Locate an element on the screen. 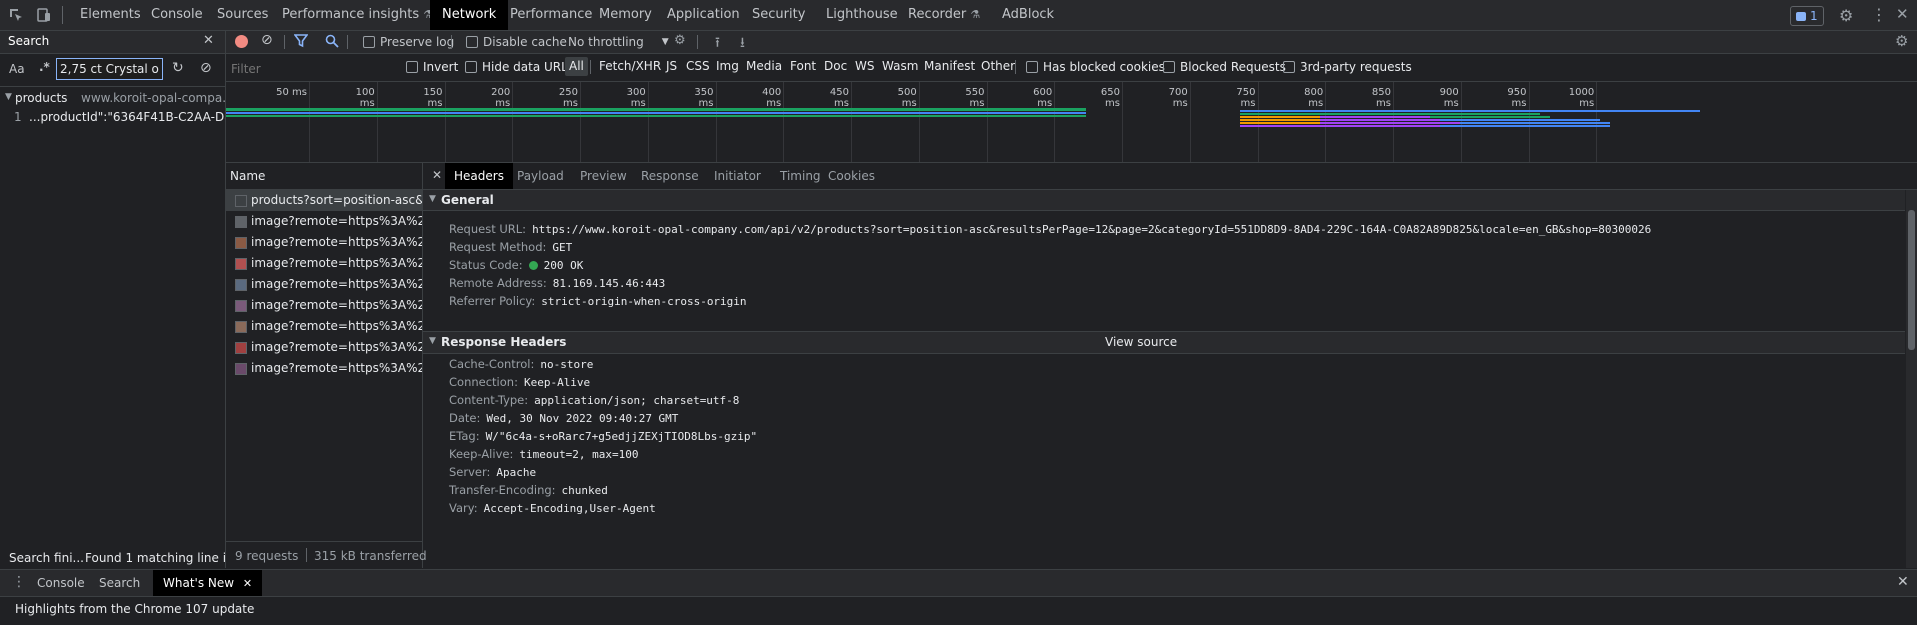 This screenshot has height=625, width=1917. network-conditions-wifi-icon: ⚙ is located at coordinates (680, 40).